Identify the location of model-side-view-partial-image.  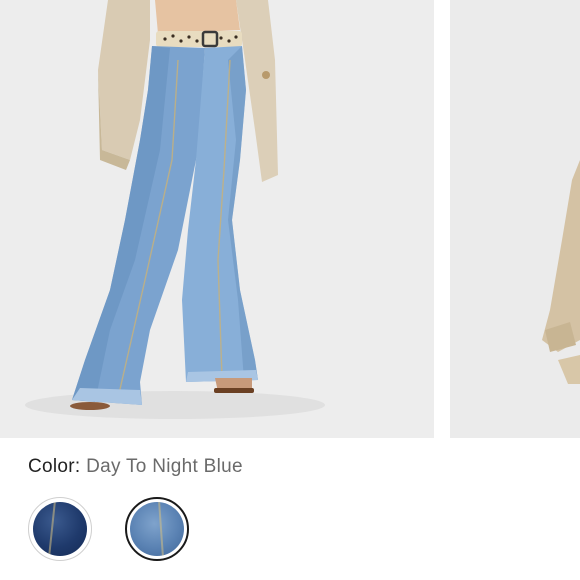
(561, 272).